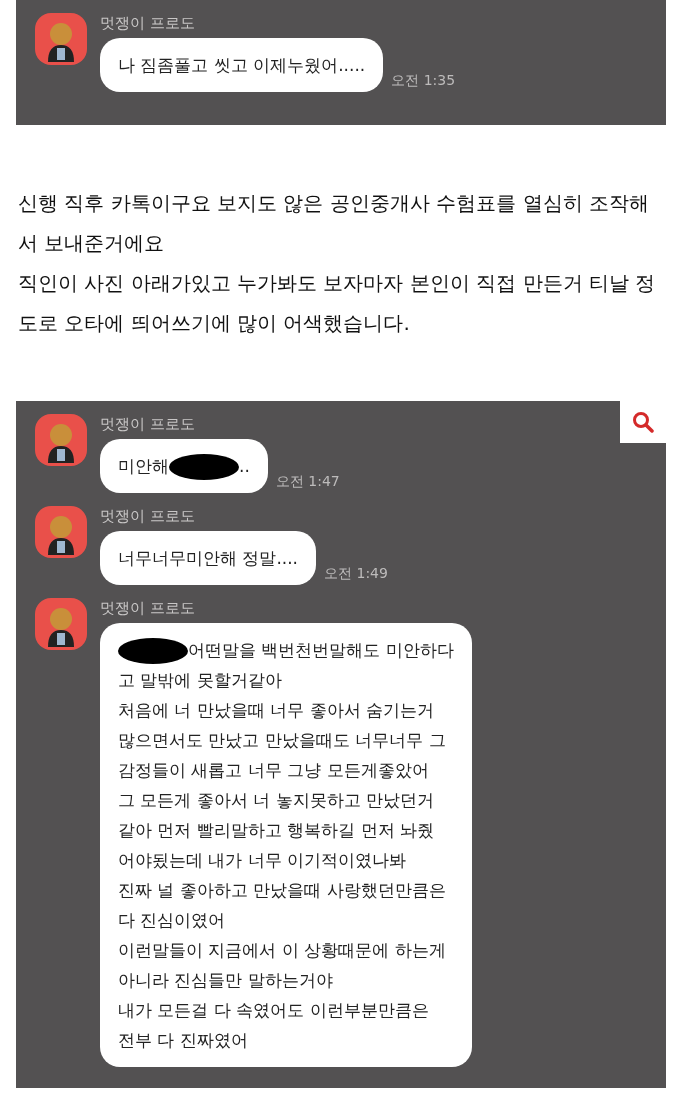 This screenshot has height=1094, width=680. What do you see at coordinates (307, 482) in the screenshot?
I see `message-time: 오전 1:47` at bounding box center [307, 482].